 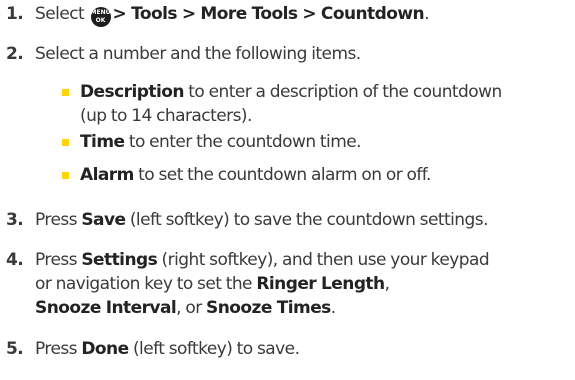 I want to click on step-text: Select, so click(x=62, y=14).